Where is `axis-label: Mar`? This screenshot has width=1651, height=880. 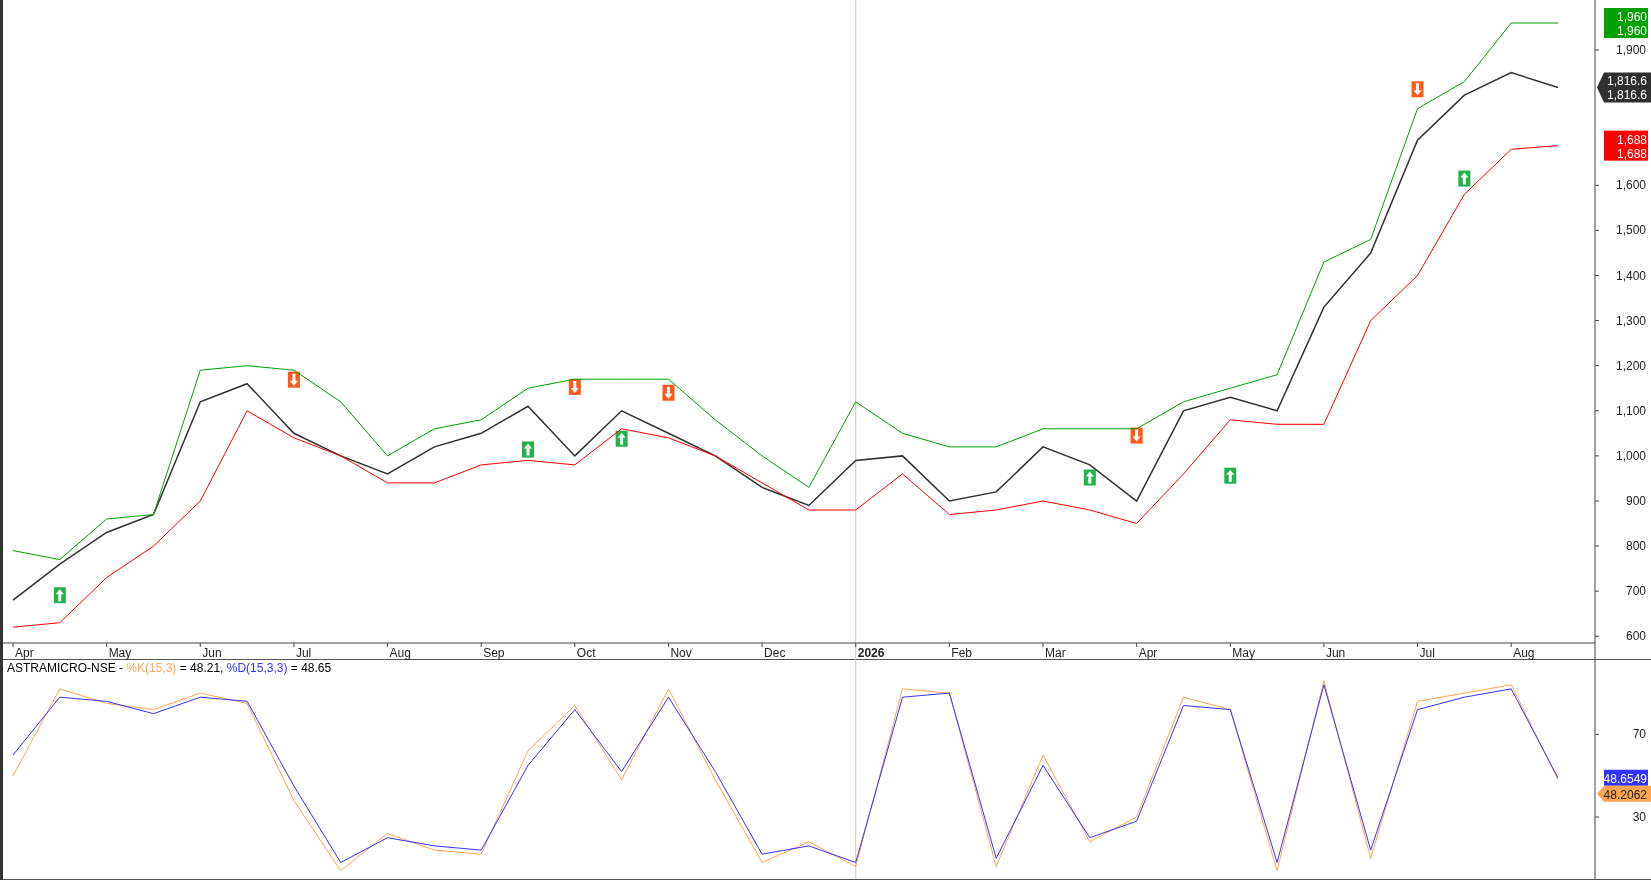 axis-label: Mar is located at coordinates (1055, 653).